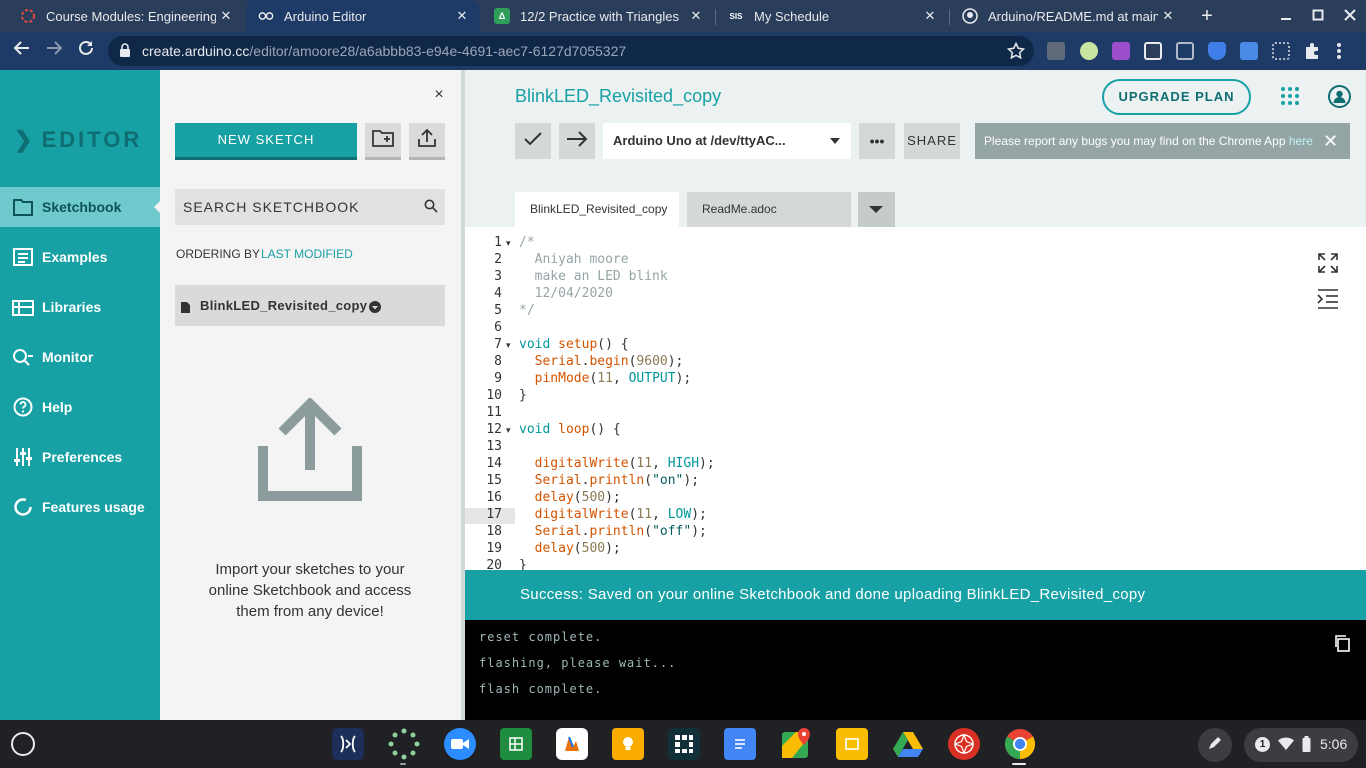 Image resolution: width=1366 pixels, height=768 pixels. I want to click on browser-tab-my-schedule: SIS My Schedule ✕, so click(832, 16).